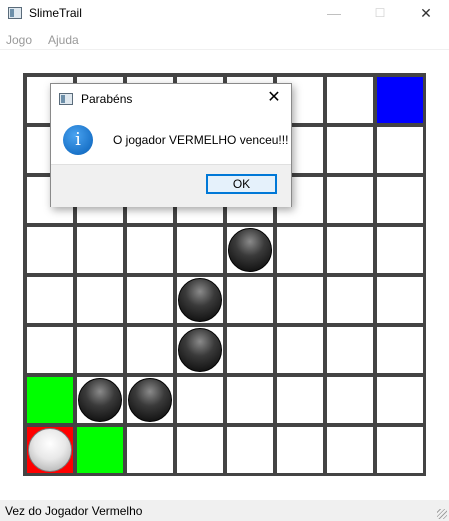 Image resolution: width=449 pixels, height=521 pixels. What do you see at coordinates (19, 40) in the screenshot?
I see `menu-jogo: Jogo` at bounding box center [19, 40].